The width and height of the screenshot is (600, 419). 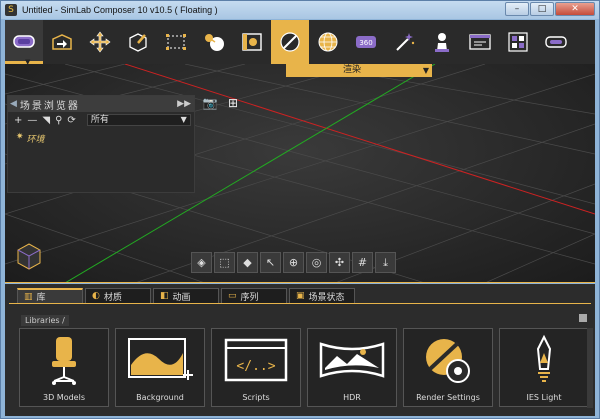 I want to click on library-3d-models: 3D Models, so click(x=64, y=367).